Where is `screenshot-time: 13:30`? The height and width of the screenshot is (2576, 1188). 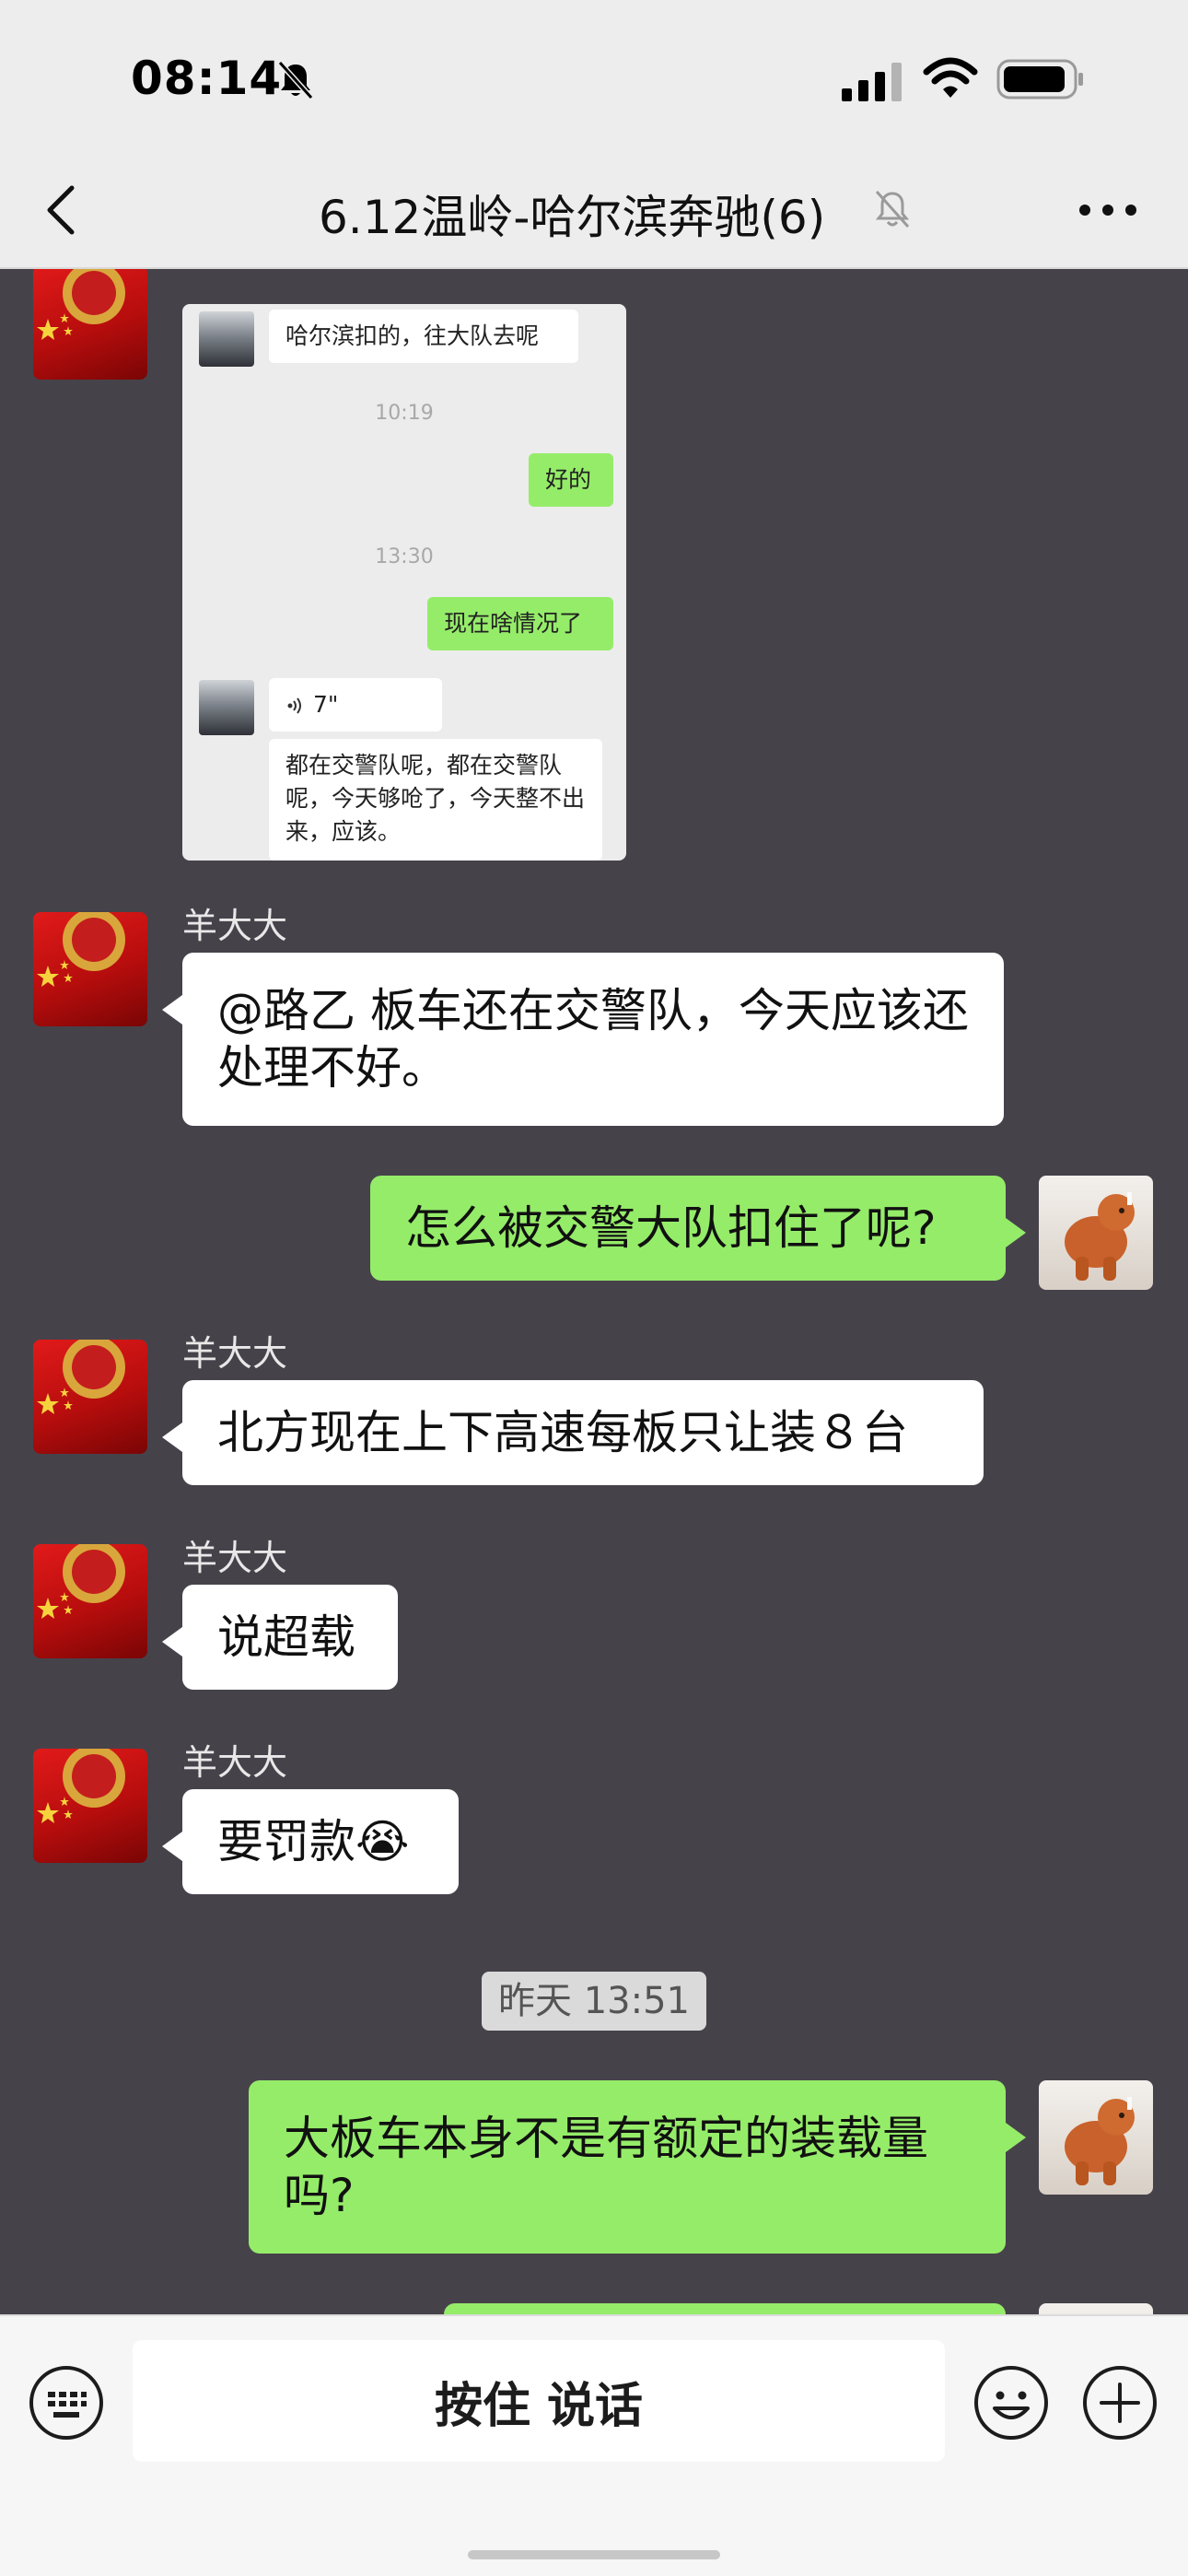 screenshot-time: 13:30 is located at coordinates (404, 556).